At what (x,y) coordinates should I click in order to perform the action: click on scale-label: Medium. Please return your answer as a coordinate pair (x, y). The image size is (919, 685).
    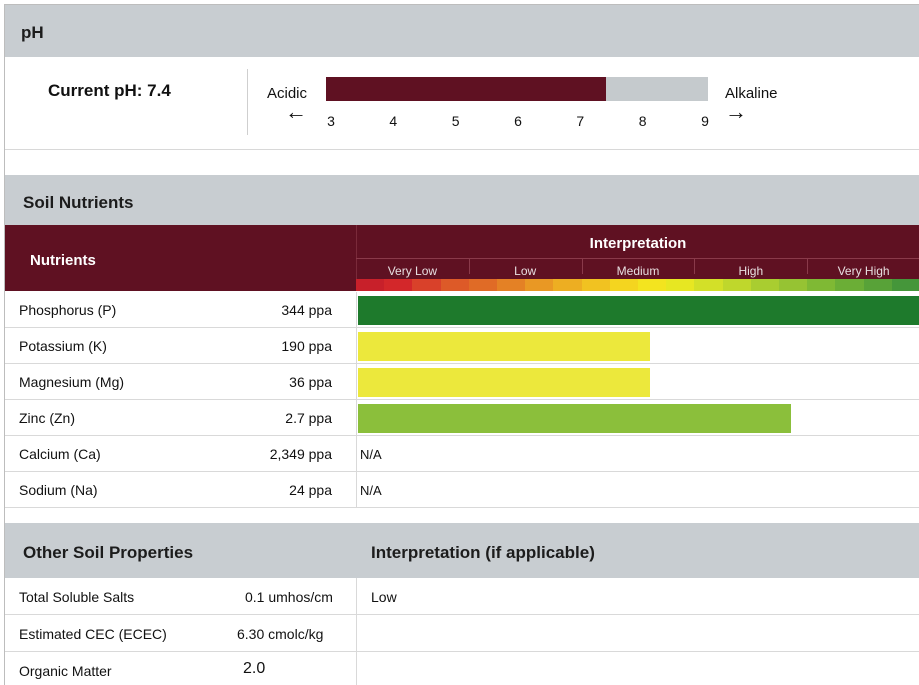
    Looking at the image, I should click on (638, 271).